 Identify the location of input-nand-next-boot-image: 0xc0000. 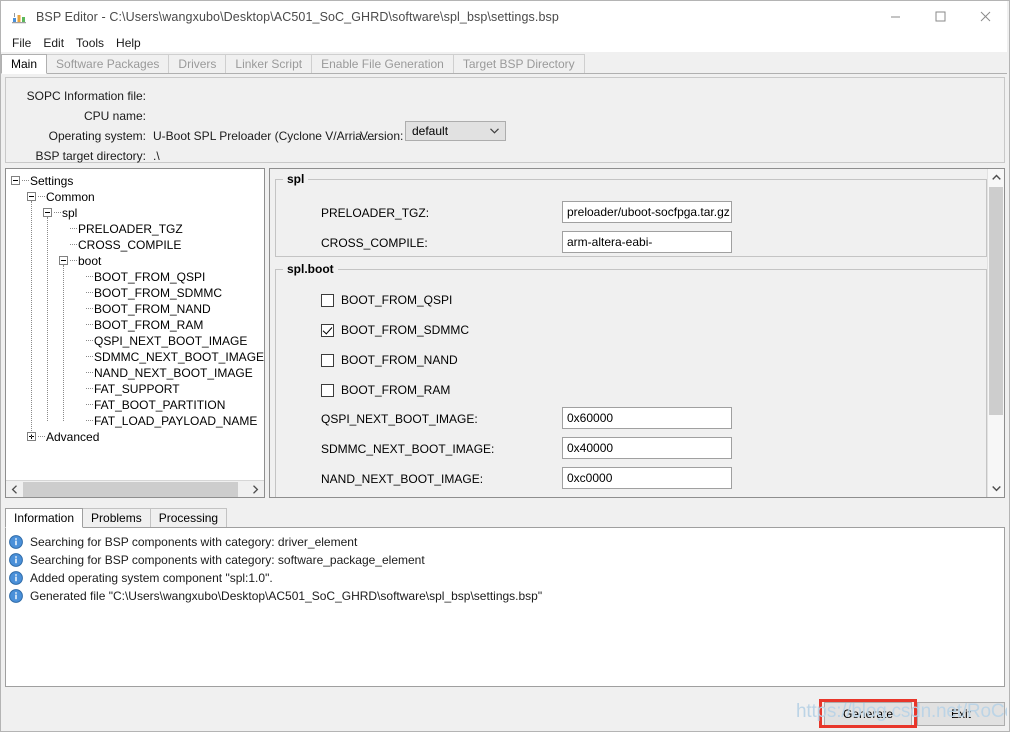
(647, 478).